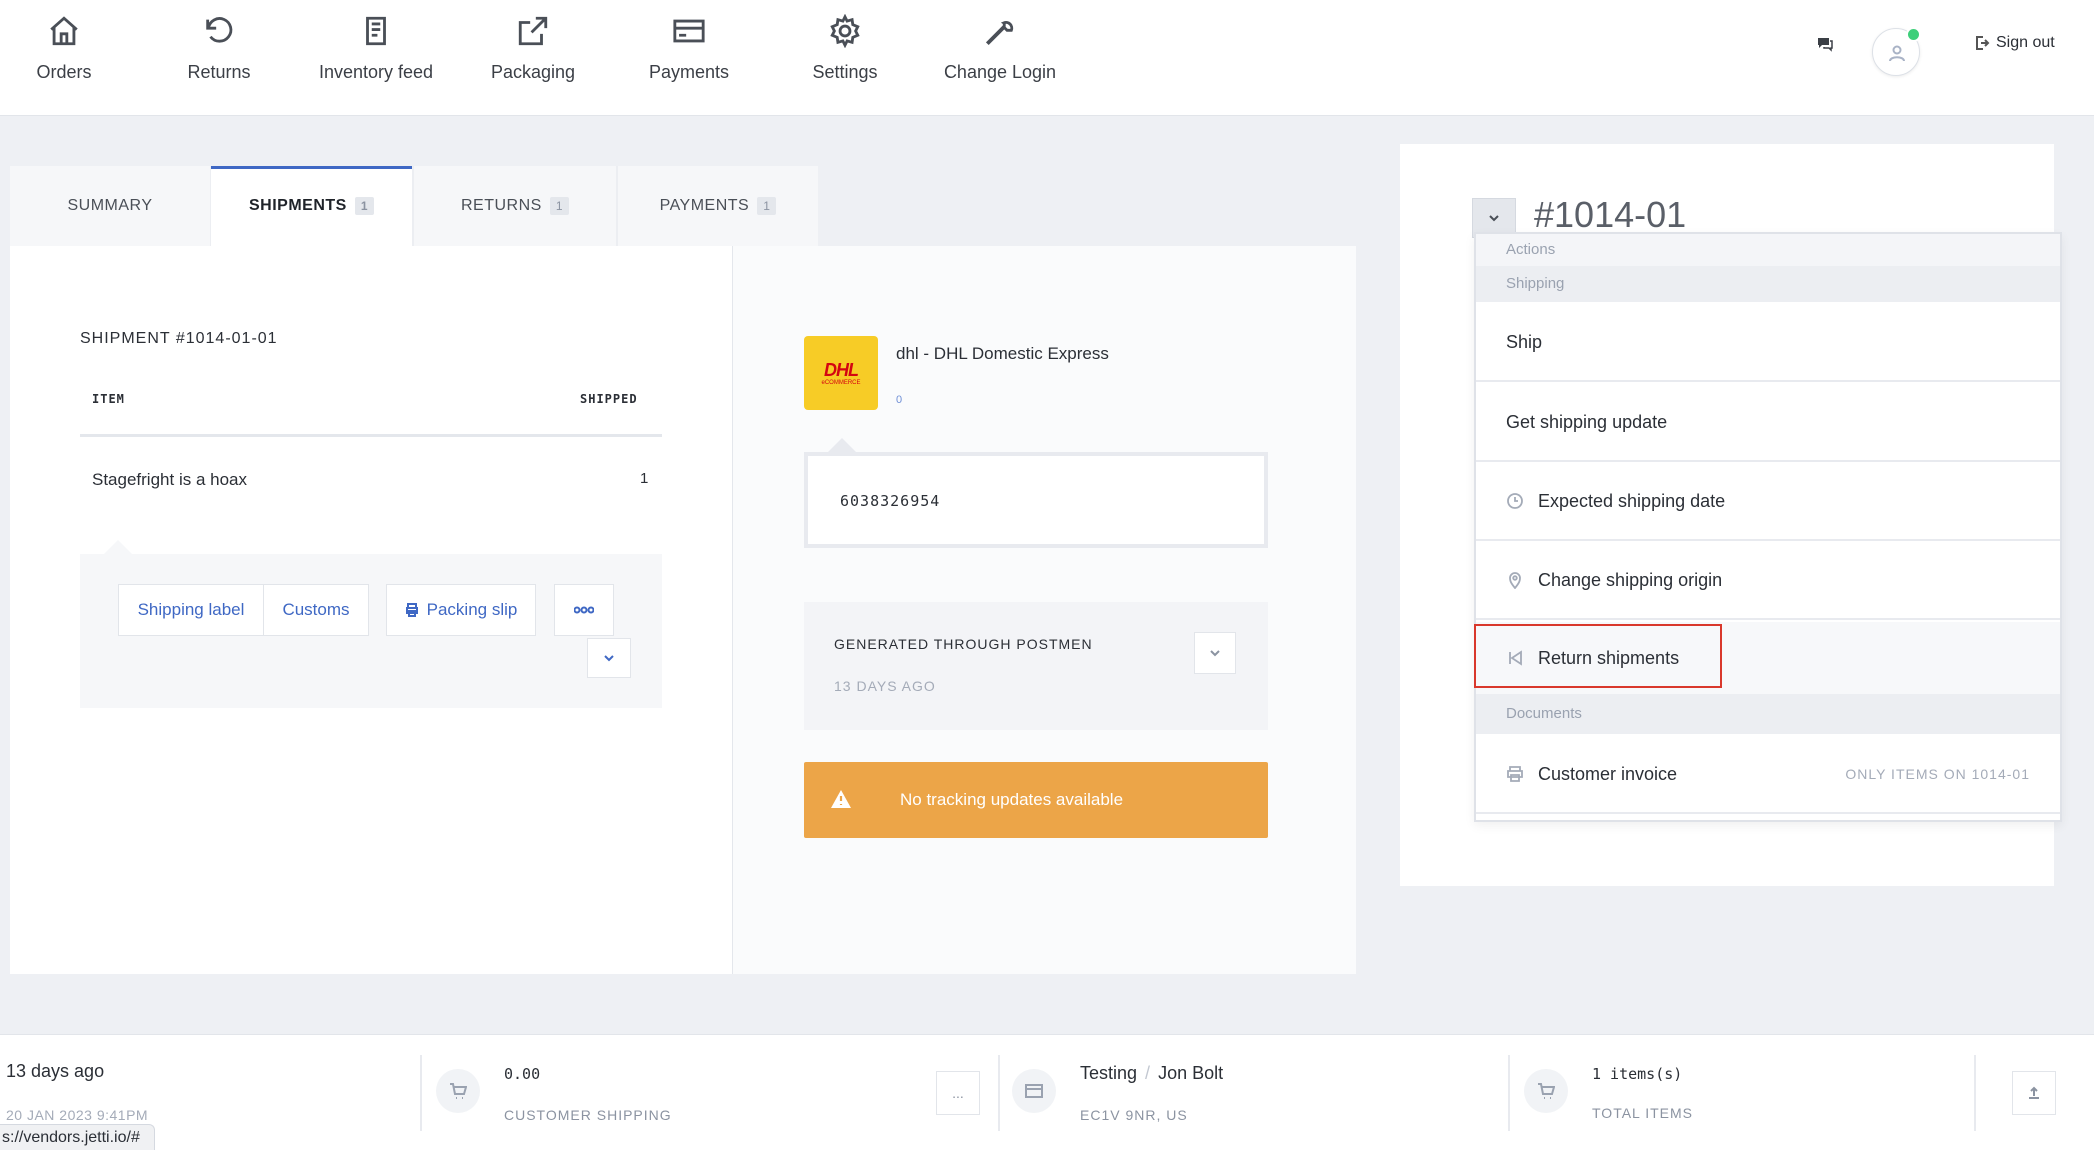  Describe the element at coordinates (1215, 653) in the screenshot. I see `generated-expand-button` at that location.